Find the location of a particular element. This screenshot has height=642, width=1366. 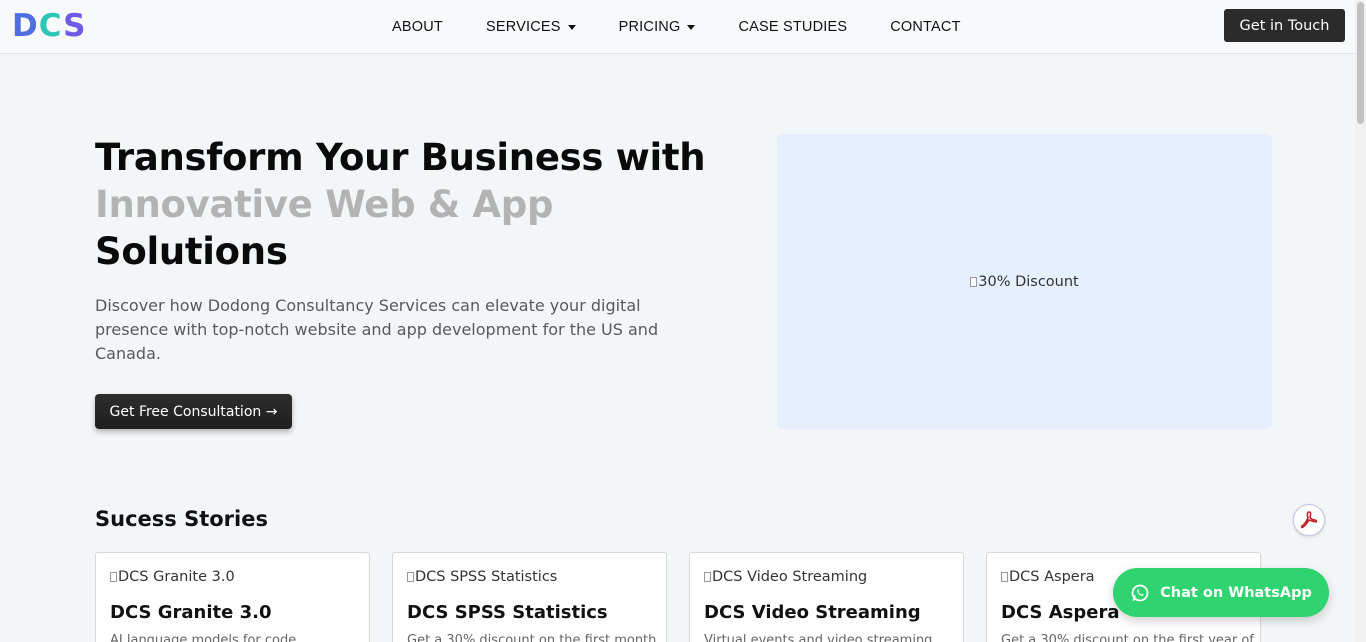

whatsapp-button-label: Chat on WhatsApp is located at coordinates (1236, 592).